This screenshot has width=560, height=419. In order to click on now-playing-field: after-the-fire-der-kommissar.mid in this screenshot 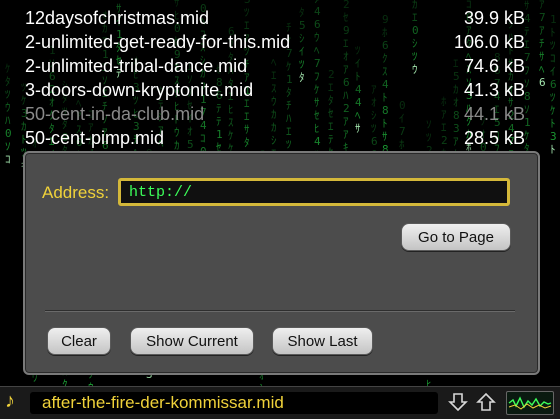, I will do `click(234, 403)`.